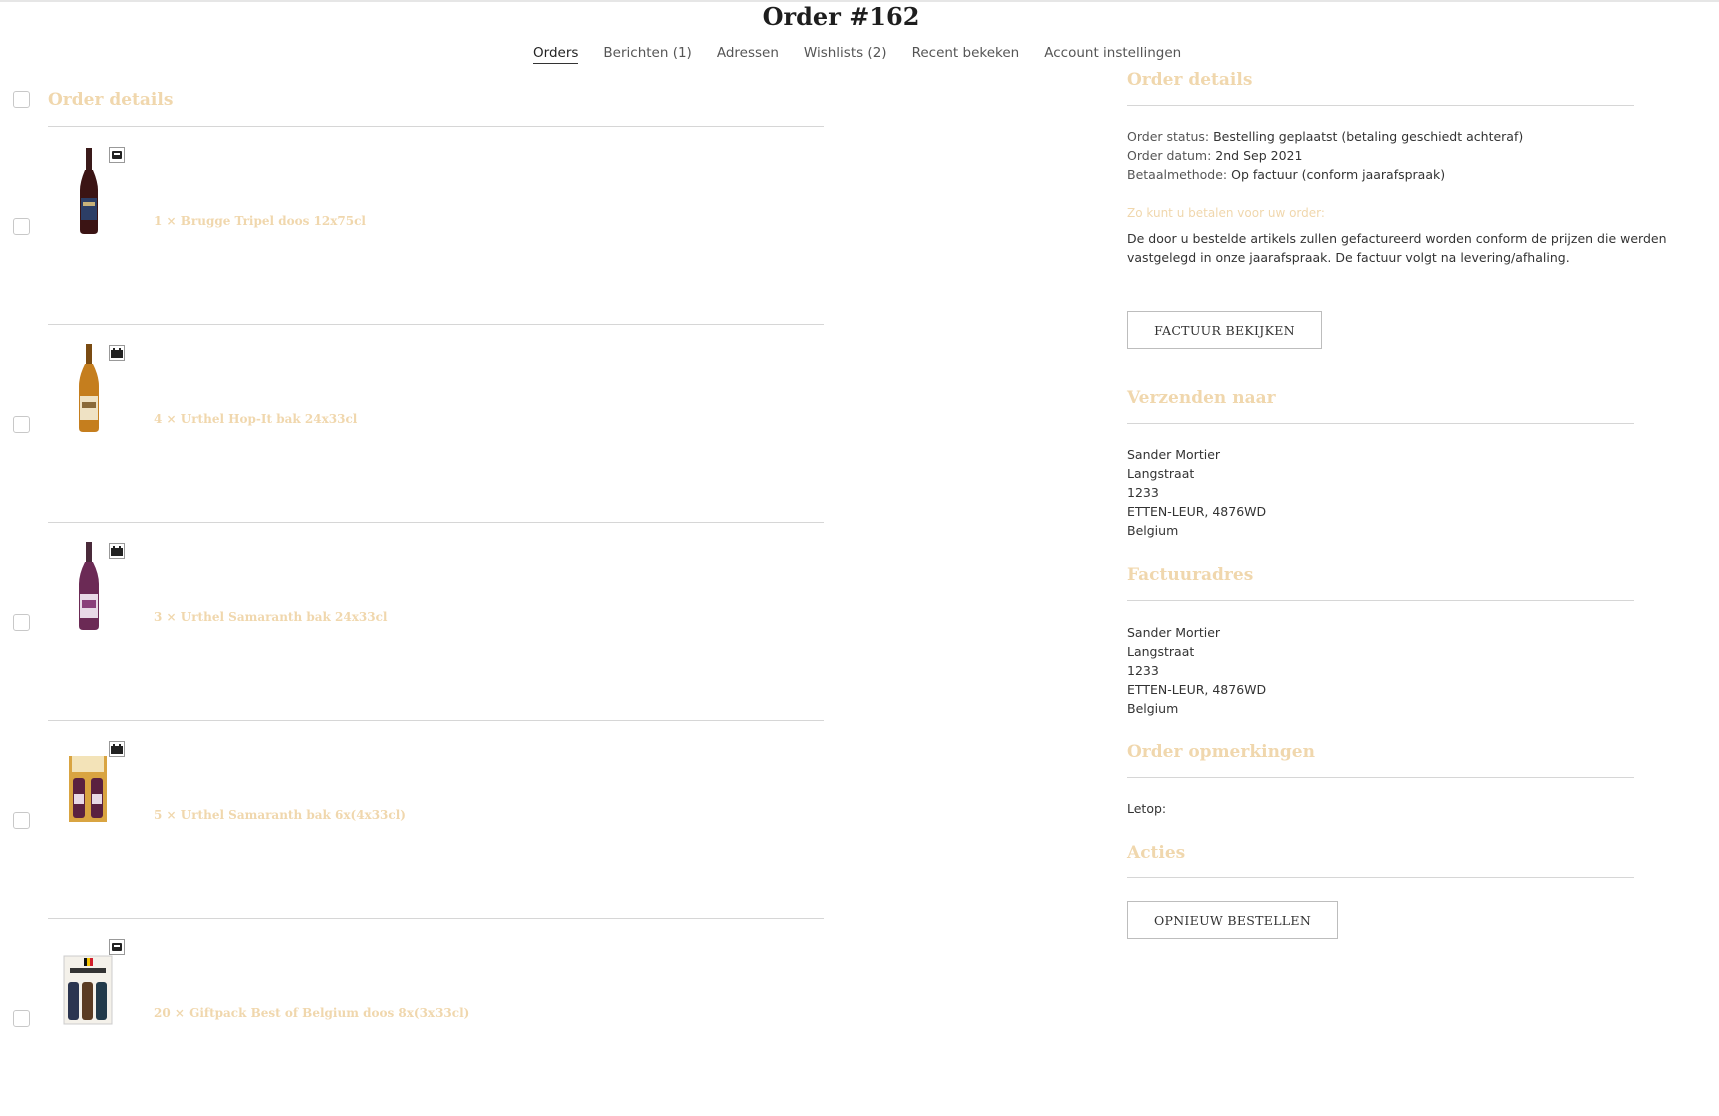 The width and height of the screenshot is (1719, 1116). What do you see at coordinates (1197, 511) in the screenshot?
I see `shipping-city: ETTEN-LEUR, 4876WD` at bounding box center [1197, 511].